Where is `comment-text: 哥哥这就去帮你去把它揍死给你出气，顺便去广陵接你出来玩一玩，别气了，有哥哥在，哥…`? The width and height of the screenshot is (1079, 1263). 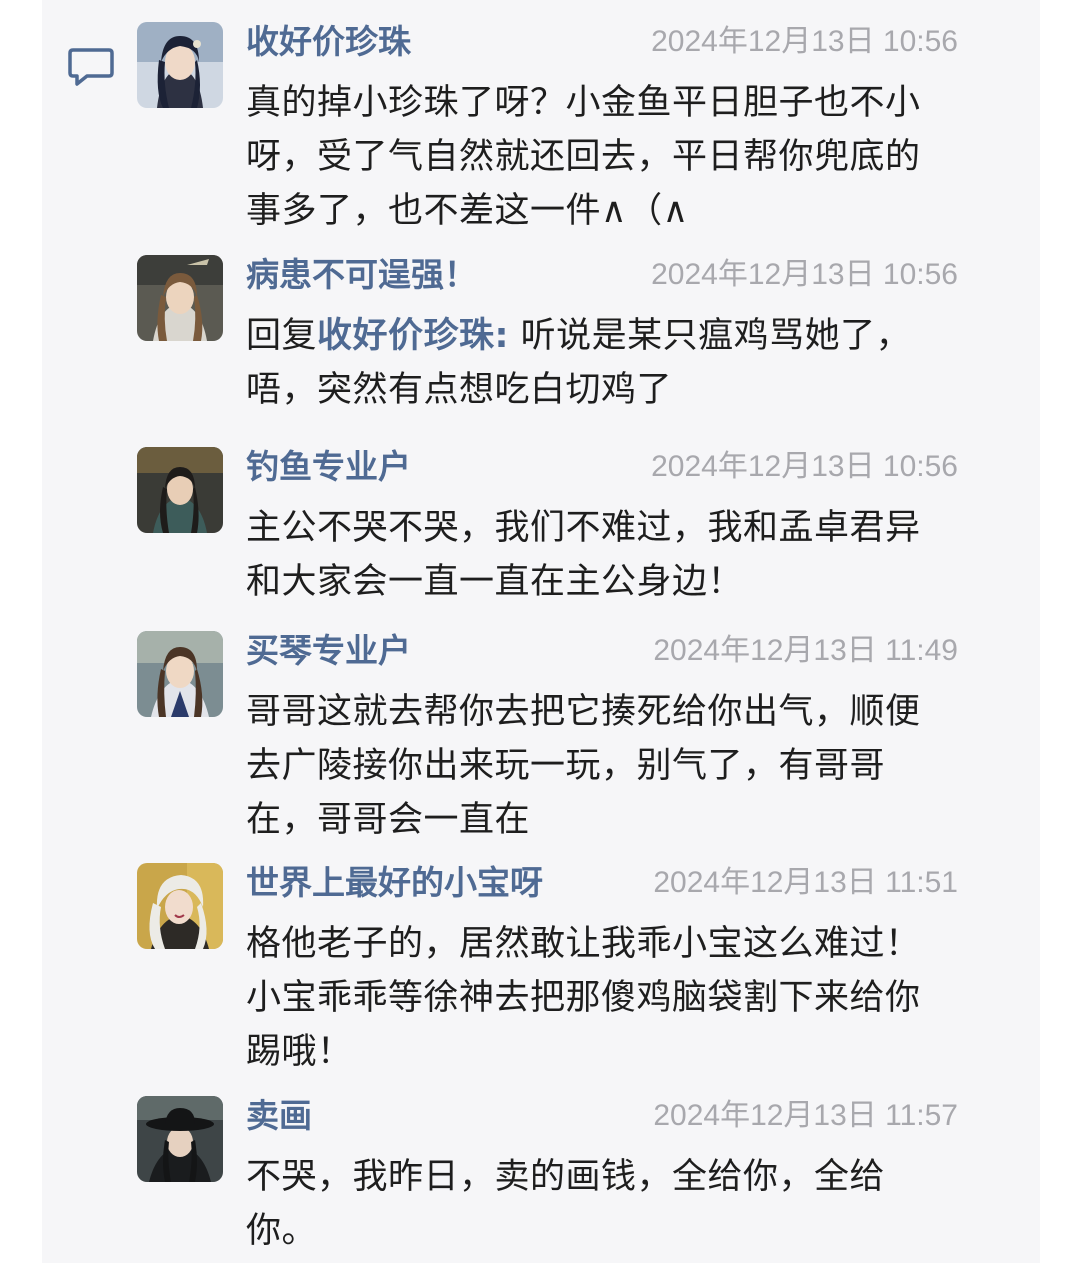 comment-text: 哥哥这就去帮你去把它揍死给你出气，顺便去广陵接你出来玩一玩，别气了，有哥哥在，哥… is located at coordinates (583, 766).